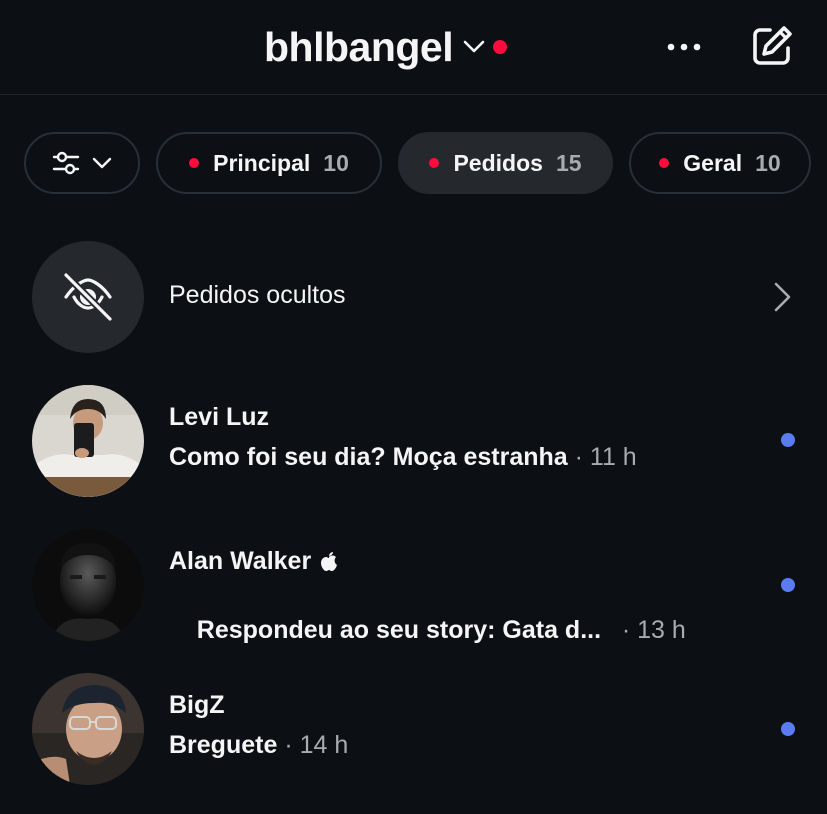  I want to click on compose-button, so click(772, 46).